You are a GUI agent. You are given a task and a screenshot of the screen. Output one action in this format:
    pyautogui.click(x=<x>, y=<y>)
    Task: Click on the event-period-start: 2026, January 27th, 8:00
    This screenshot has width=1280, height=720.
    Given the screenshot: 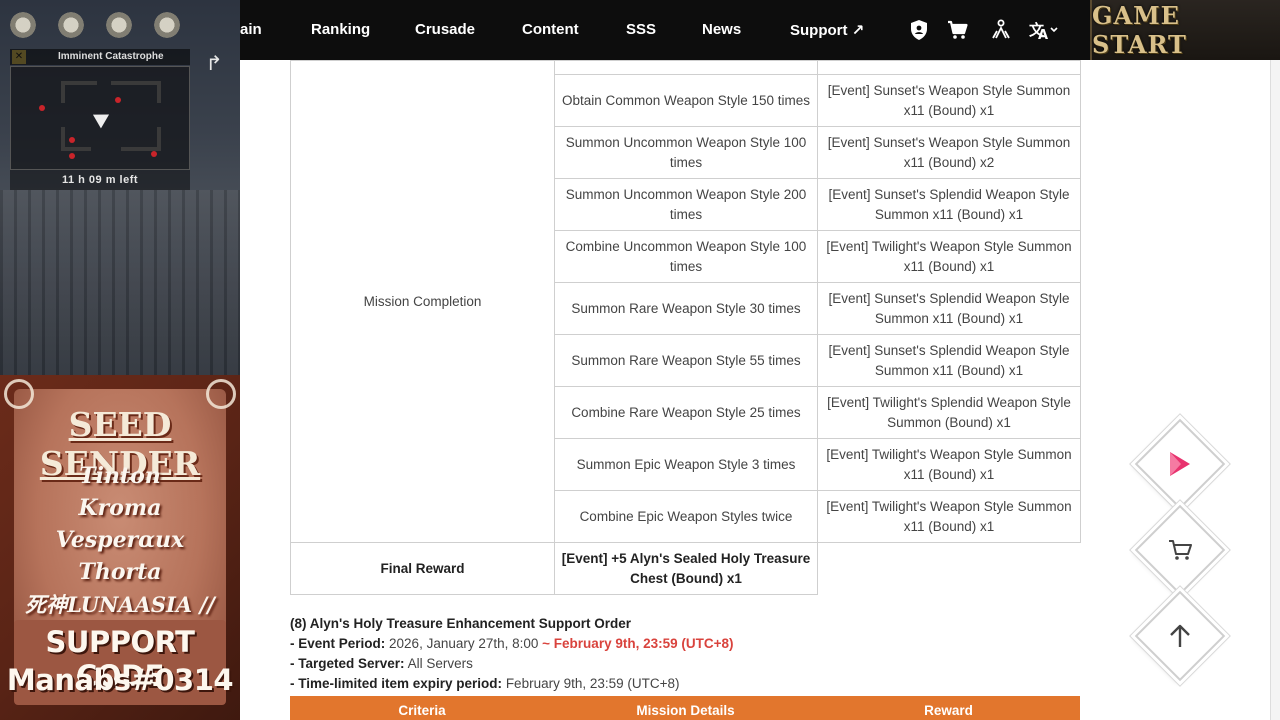 What is the action you would take?
    pyautogui.click(x=464, y=643)
    